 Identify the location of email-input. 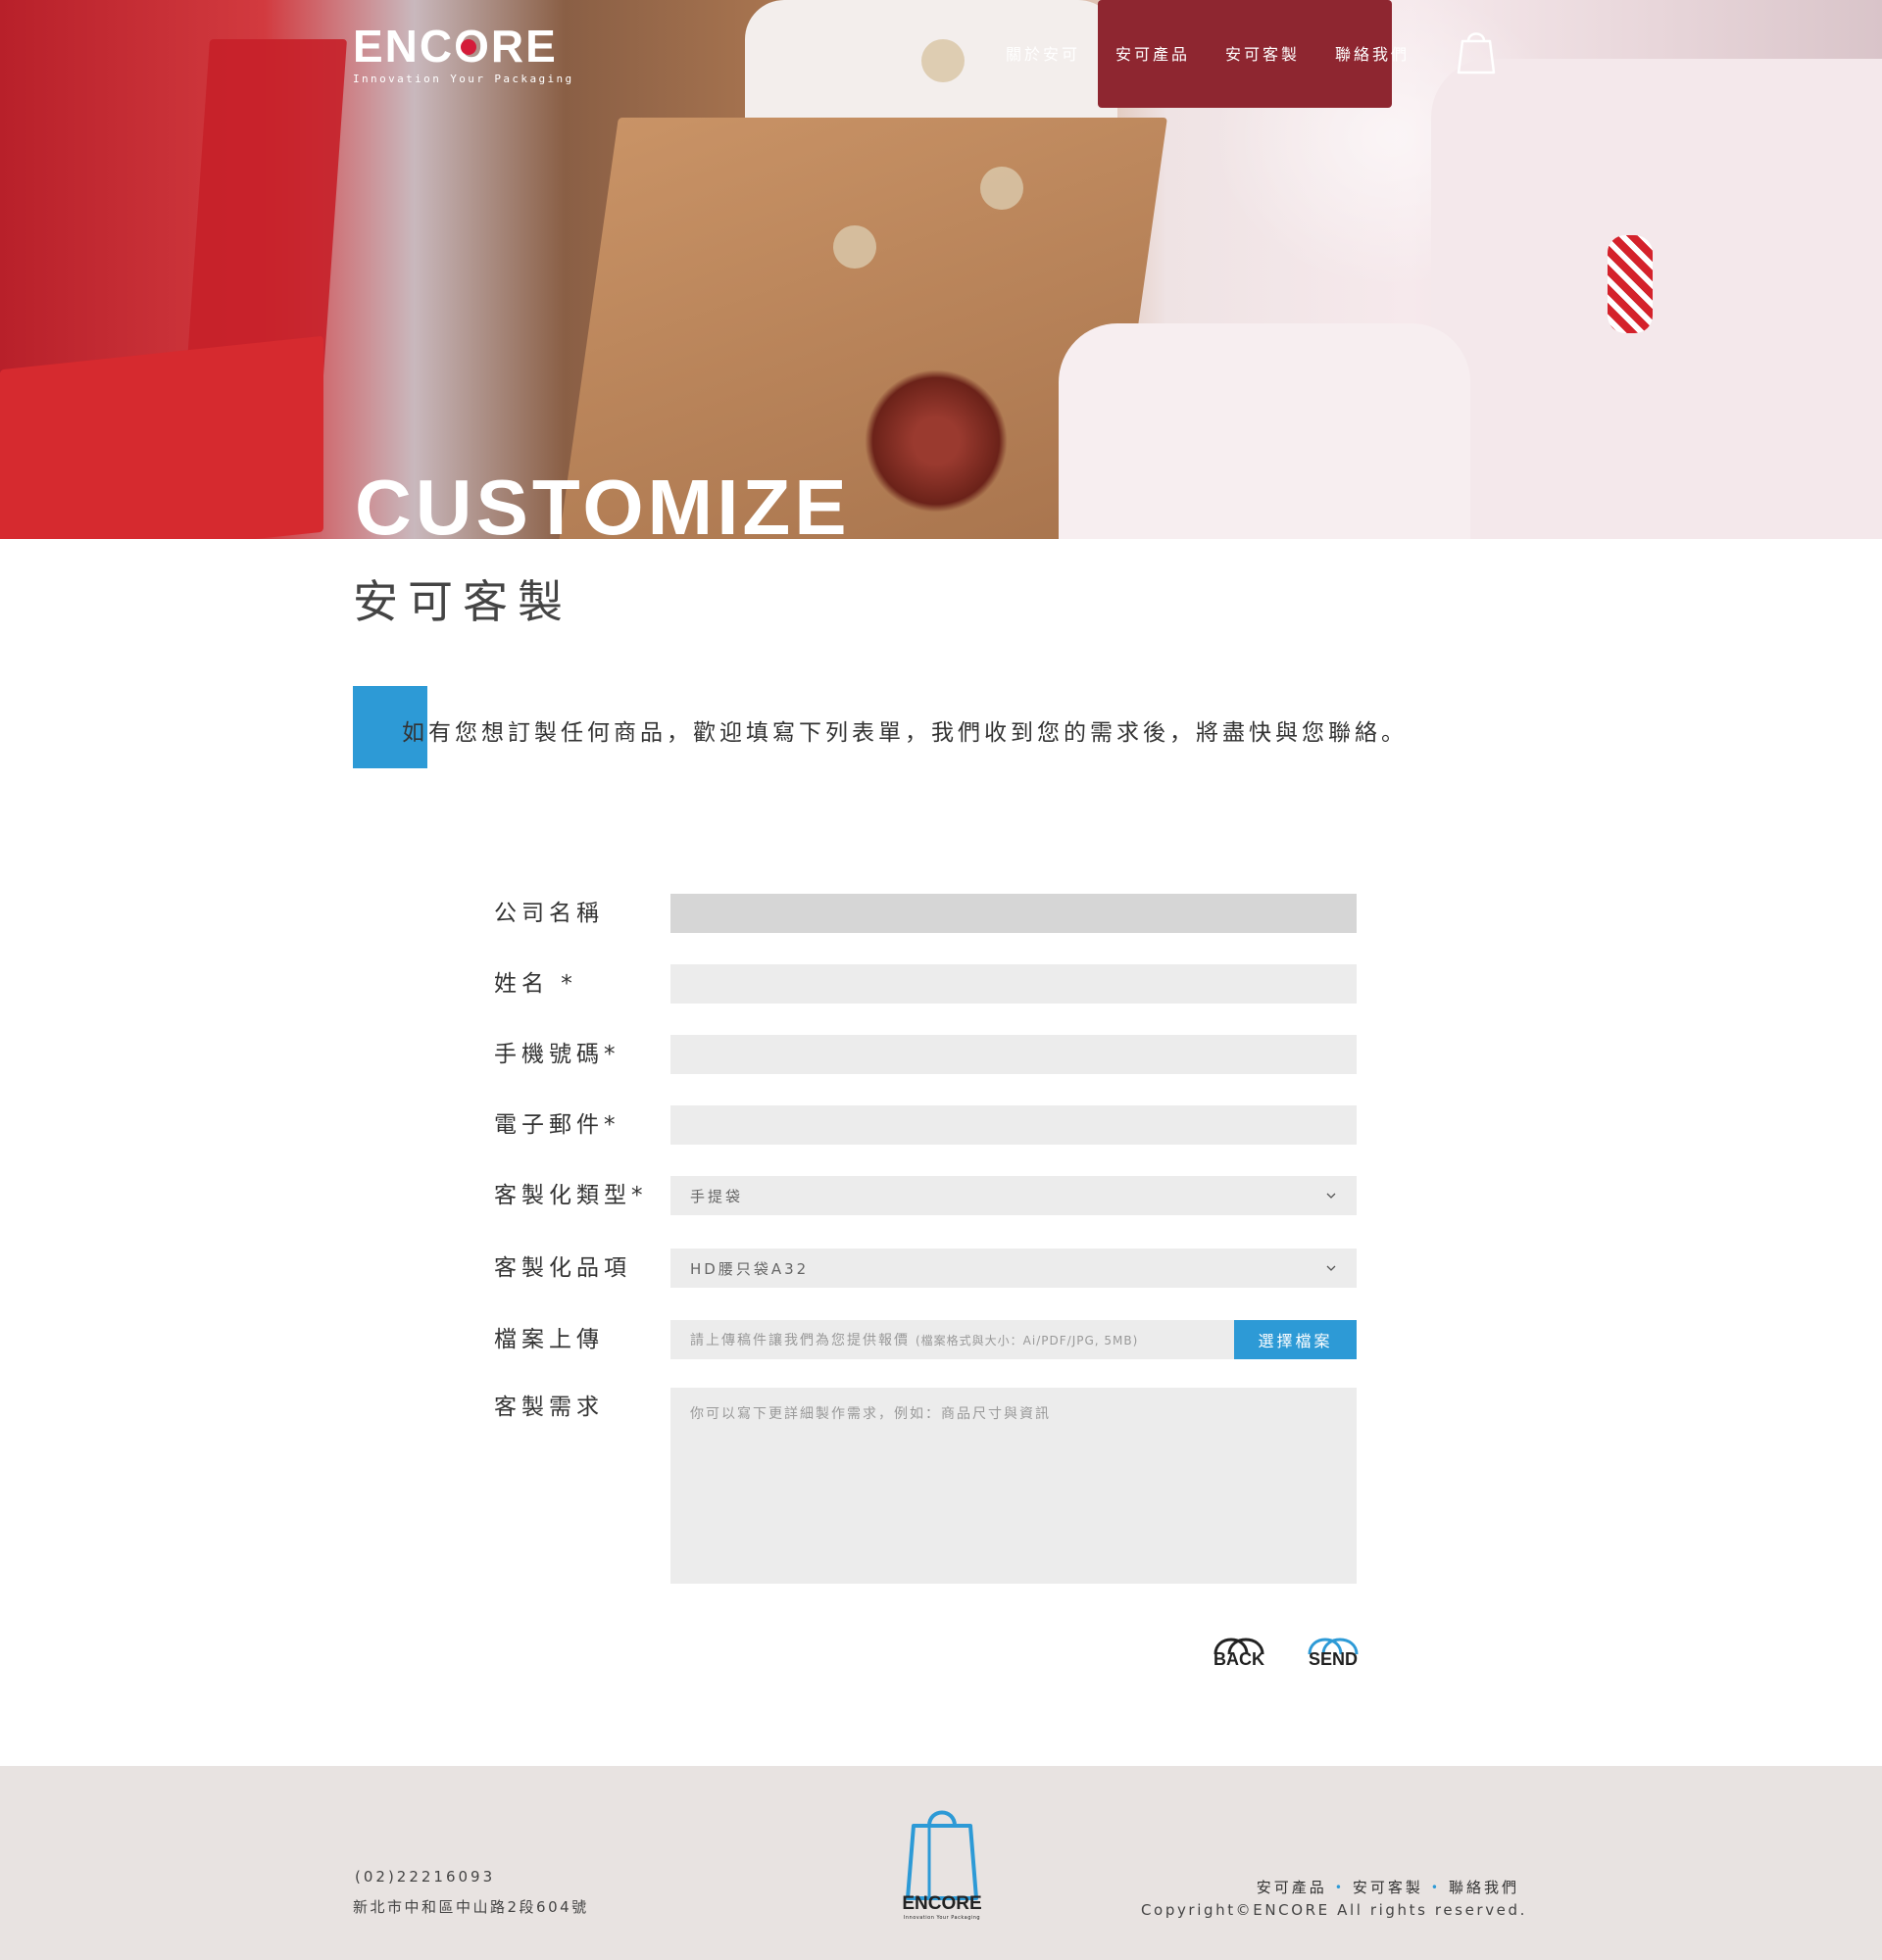
(1014, 1125).